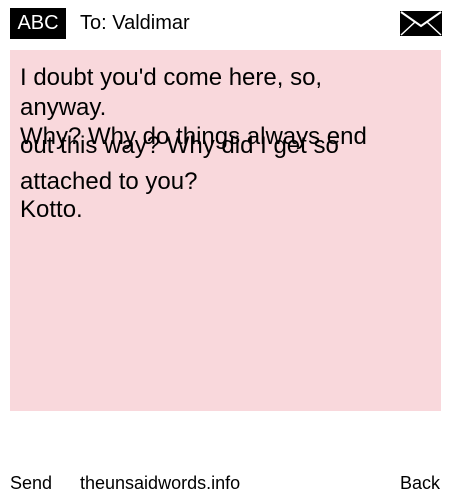 The height and width of the screenshot is (500, 450). I want to click on compose-header: ABC To: Valdimar, so click(225, 23).